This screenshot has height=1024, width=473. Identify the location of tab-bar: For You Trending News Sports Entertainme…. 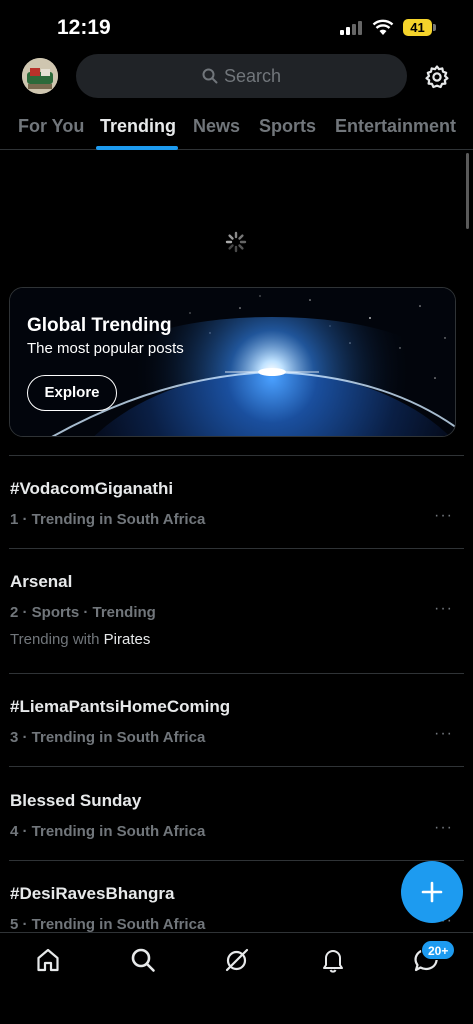
(236, 129).